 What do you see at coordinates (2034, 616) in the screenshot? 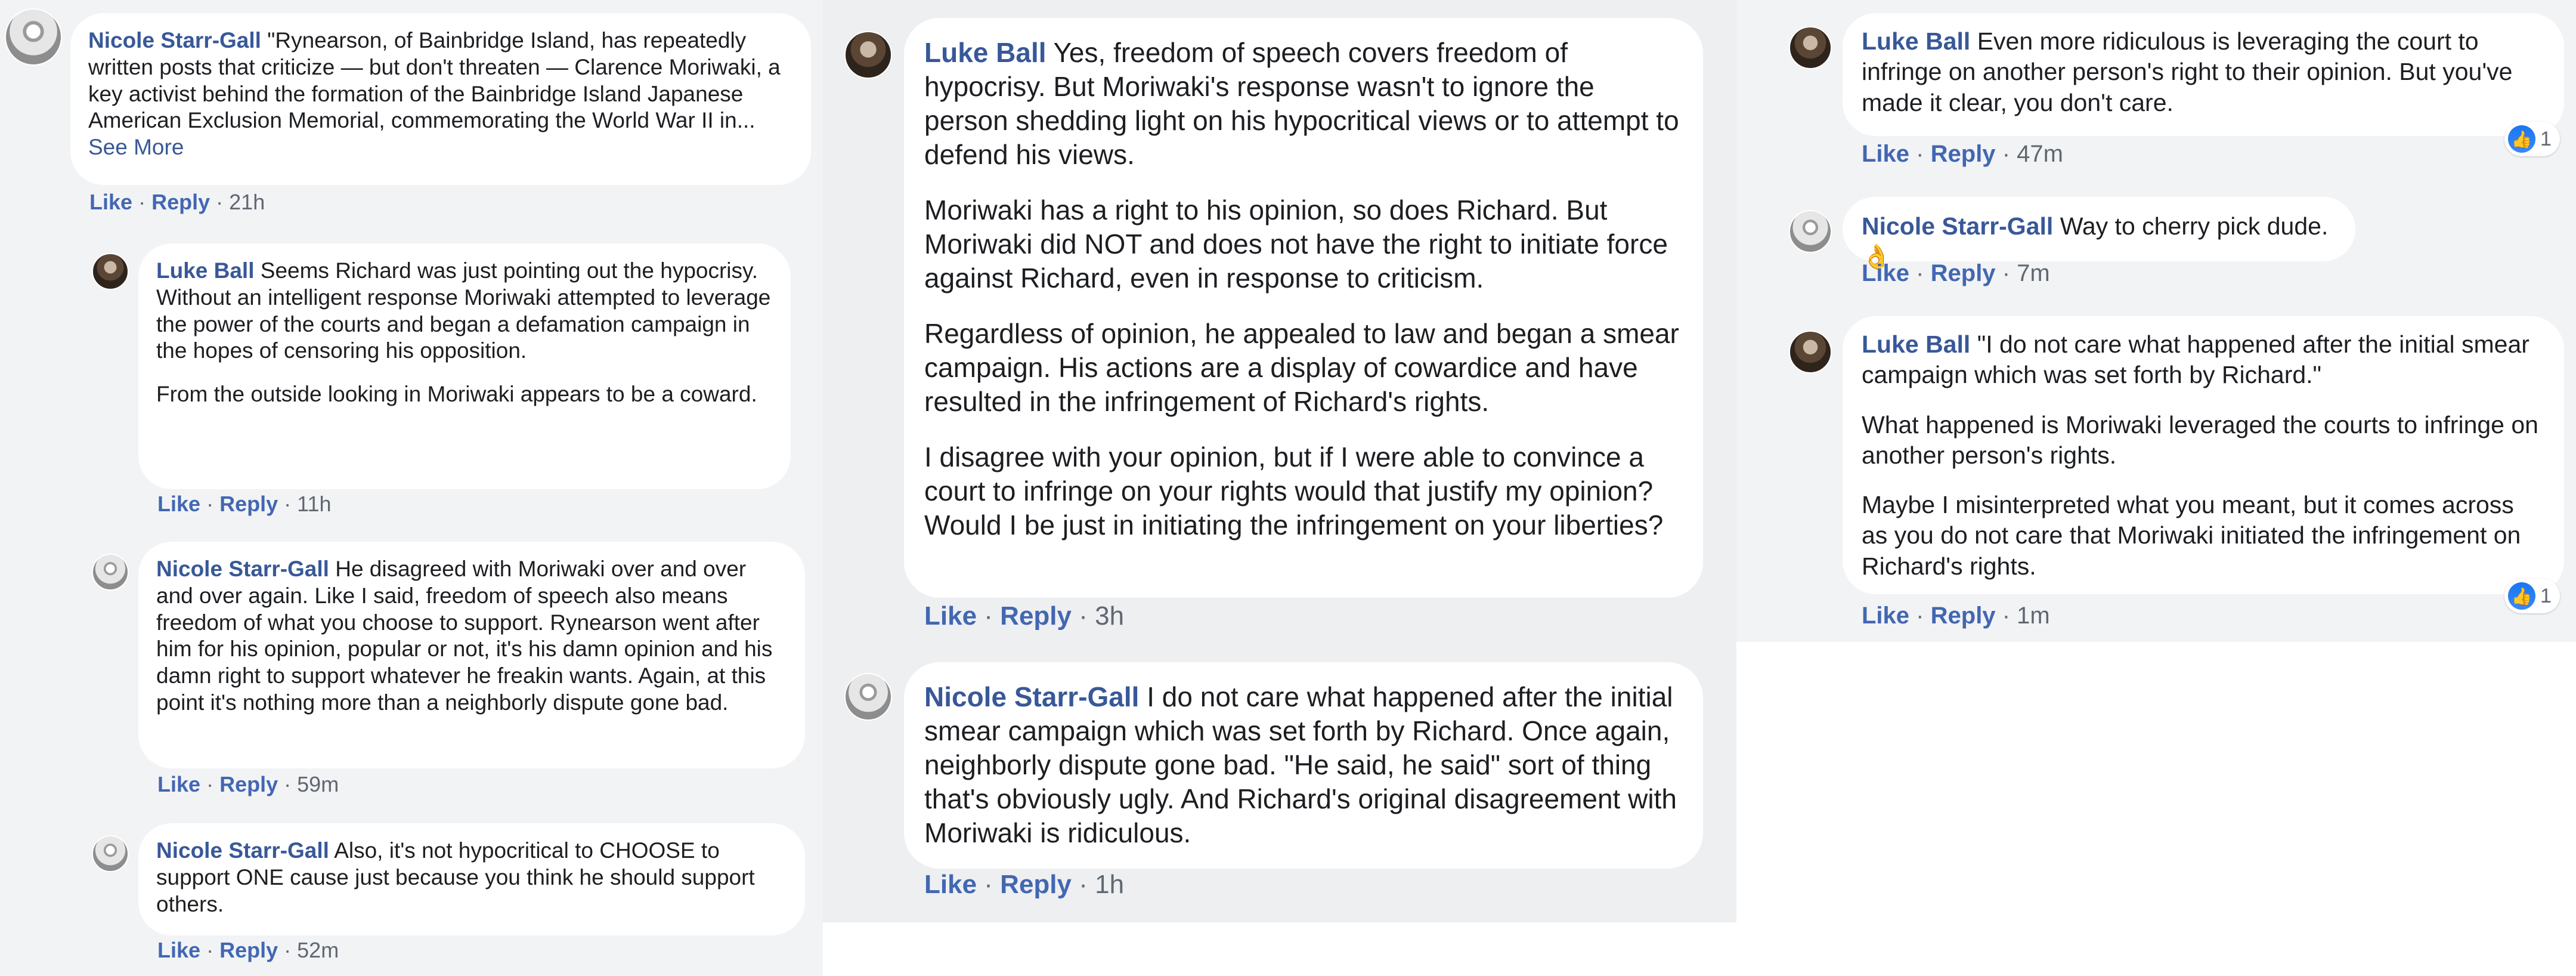
I see `timestamp: 1m` at bounding box center [2034, 616].